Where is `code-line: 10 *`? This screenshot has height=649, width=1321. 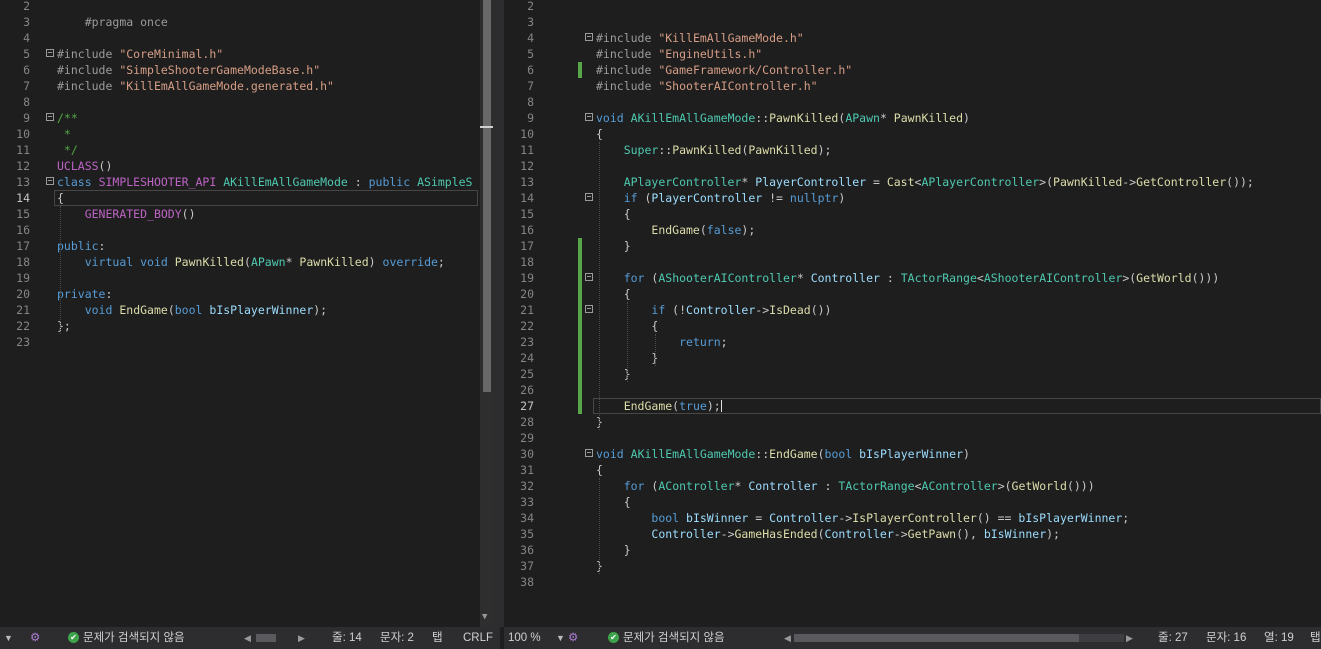
code-line: 10 * is located at coordinates (240, 134).